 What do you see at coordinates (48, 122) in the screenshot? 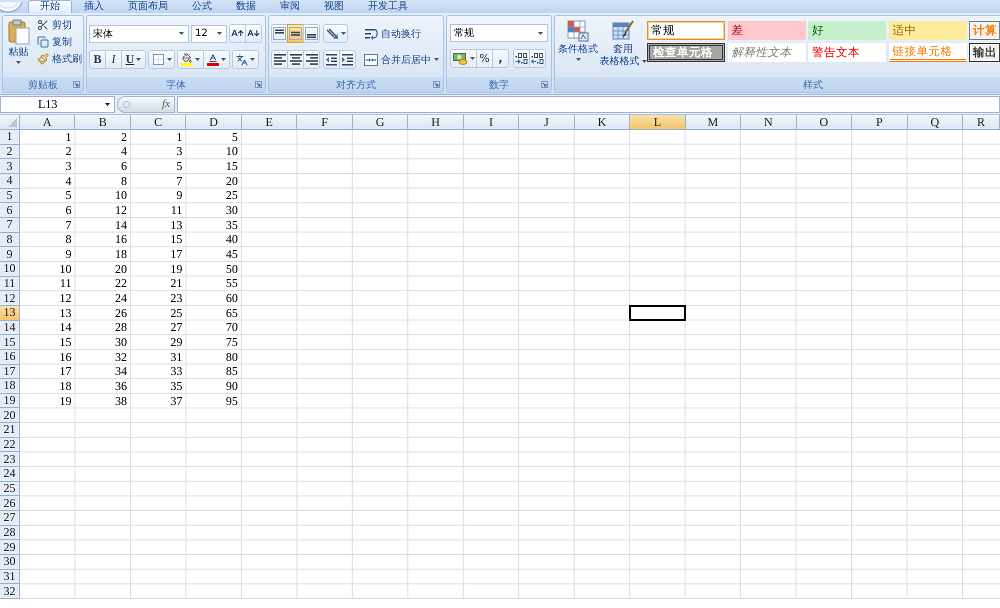
I see `column-header: A` at bounding box center [48, 122].